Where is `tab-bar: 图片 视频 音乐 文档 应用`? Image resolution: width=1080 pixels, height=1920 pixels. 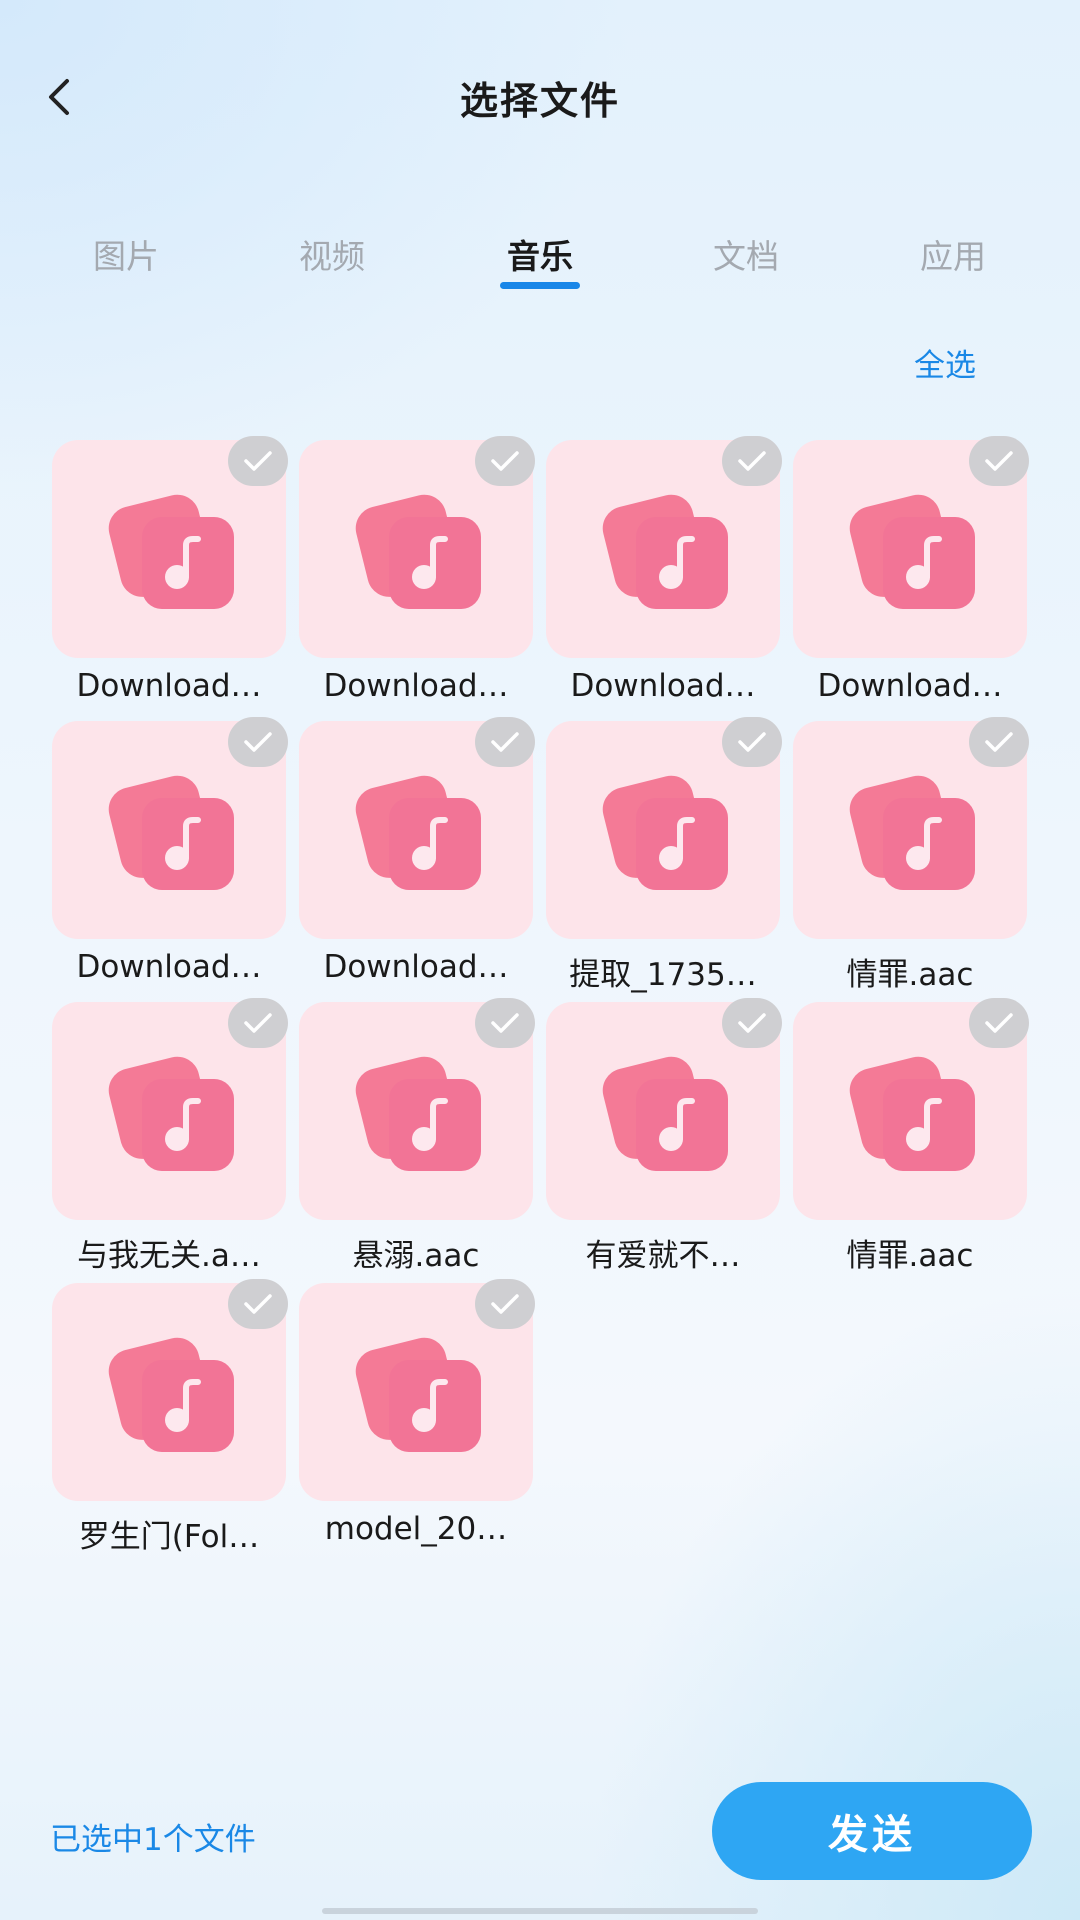 tab-bar: 图片 视频 音乐 文档 应用 is located at coordinates (540, 265).